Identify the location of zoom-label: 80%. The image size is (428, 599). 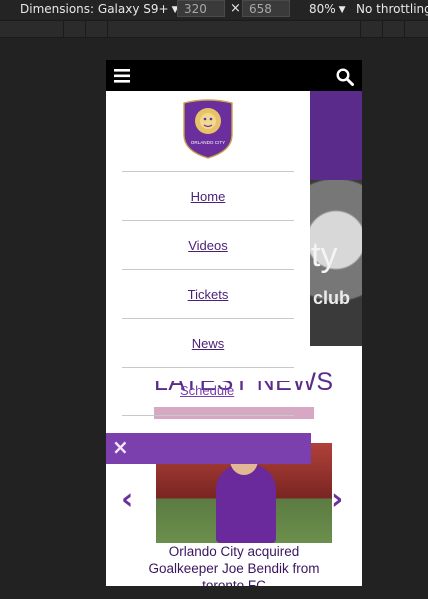
(322, 9).